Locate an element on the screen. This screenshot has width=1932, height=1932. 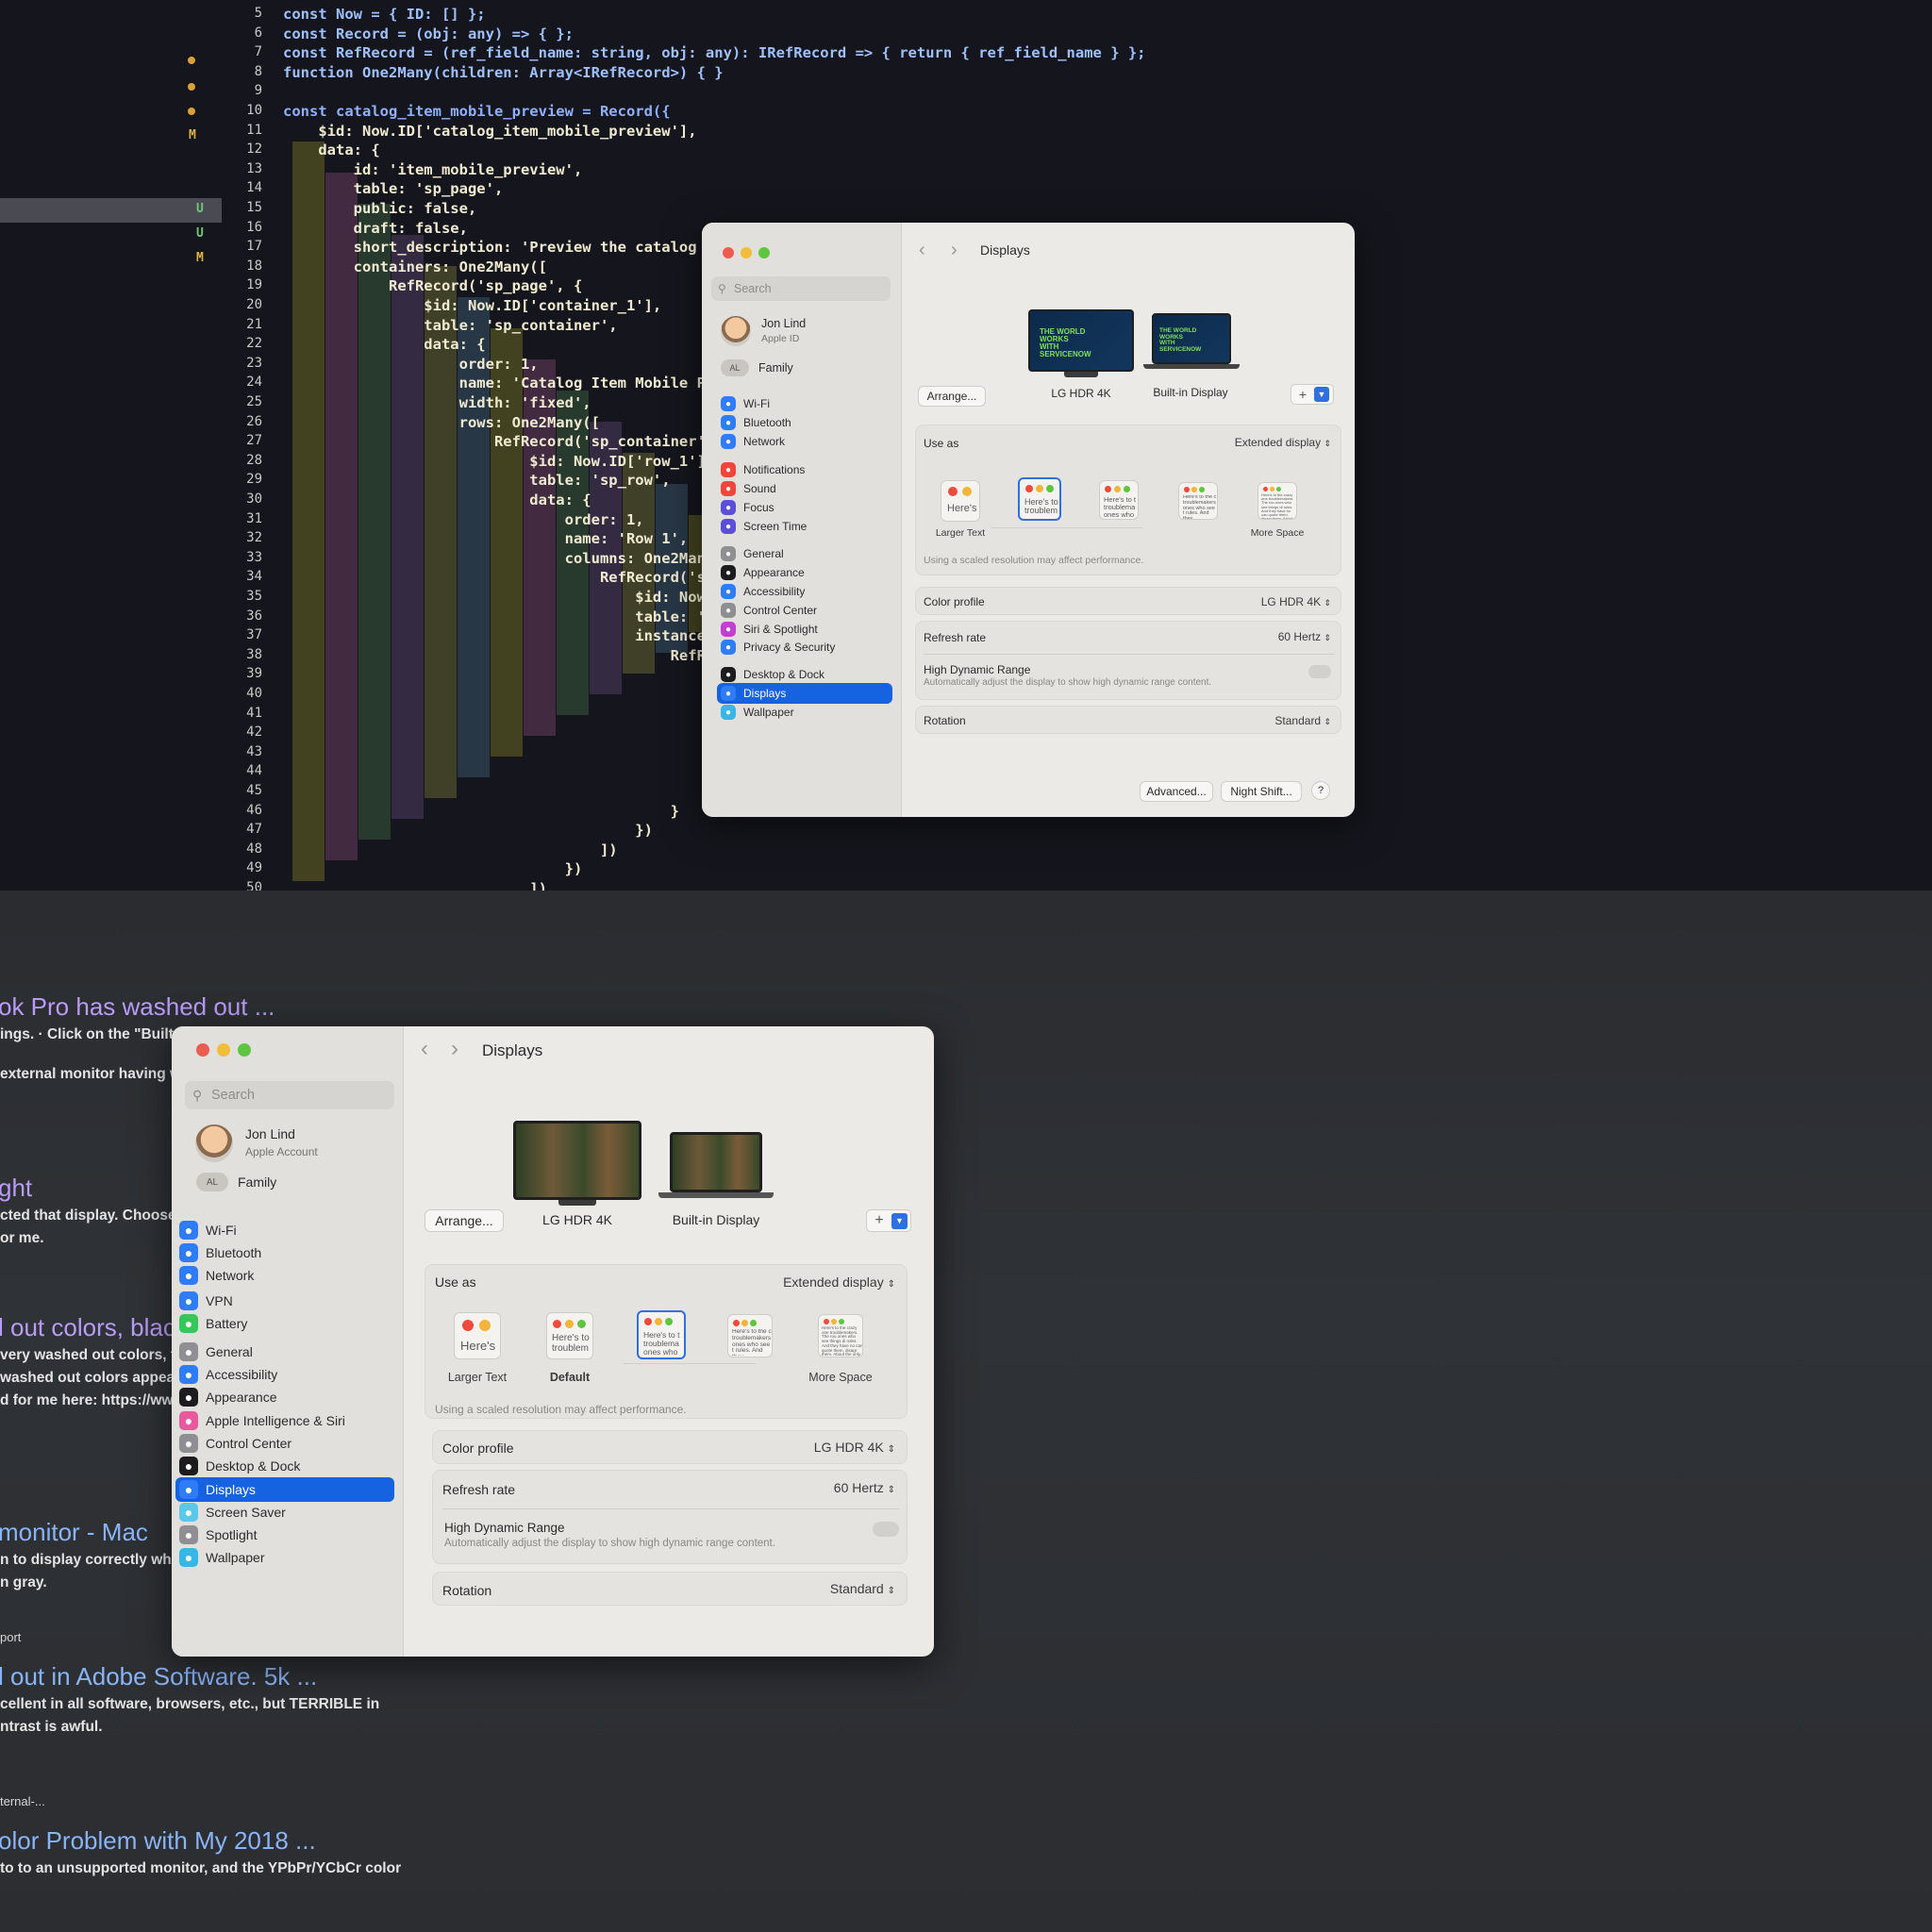
code-line: table: 'sp_row', is located at coordinates (477, 482).